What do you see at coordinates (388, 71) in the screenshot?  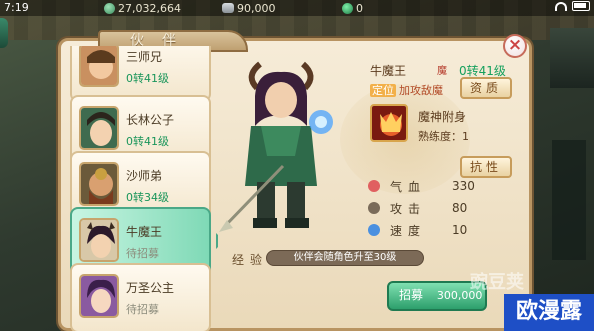 I see `partner-detail-name: 牛魔王` at bounding box center [388, 71].